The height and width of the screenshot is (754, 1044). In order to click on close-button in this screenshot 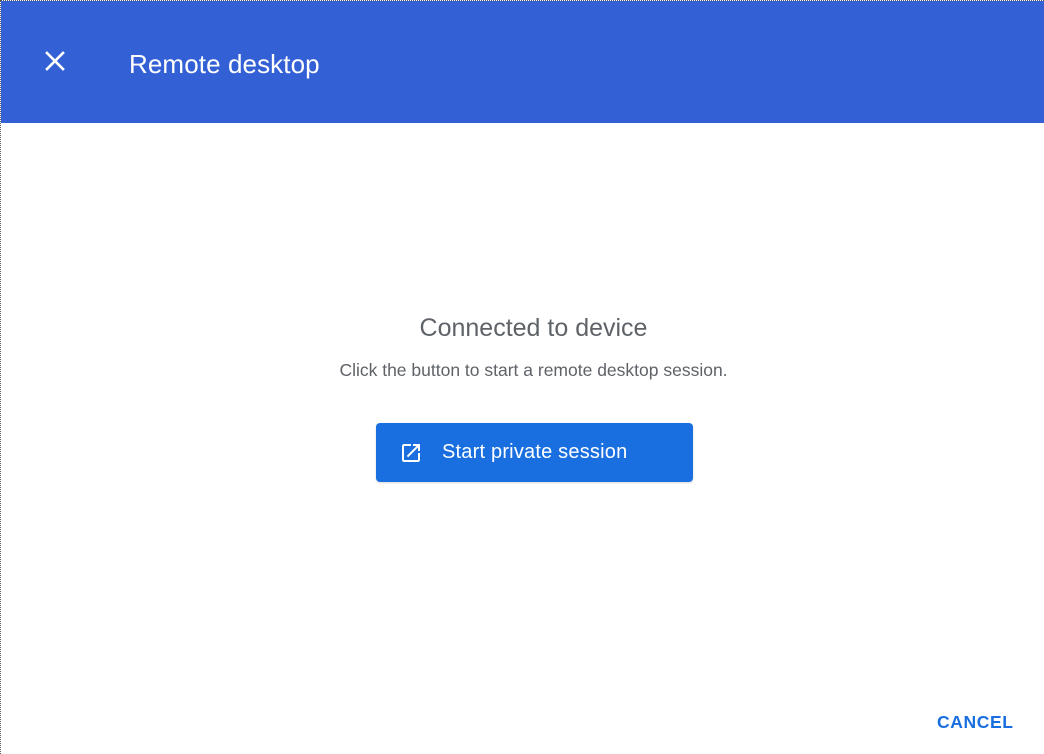, I will do `click(55, 63)`.